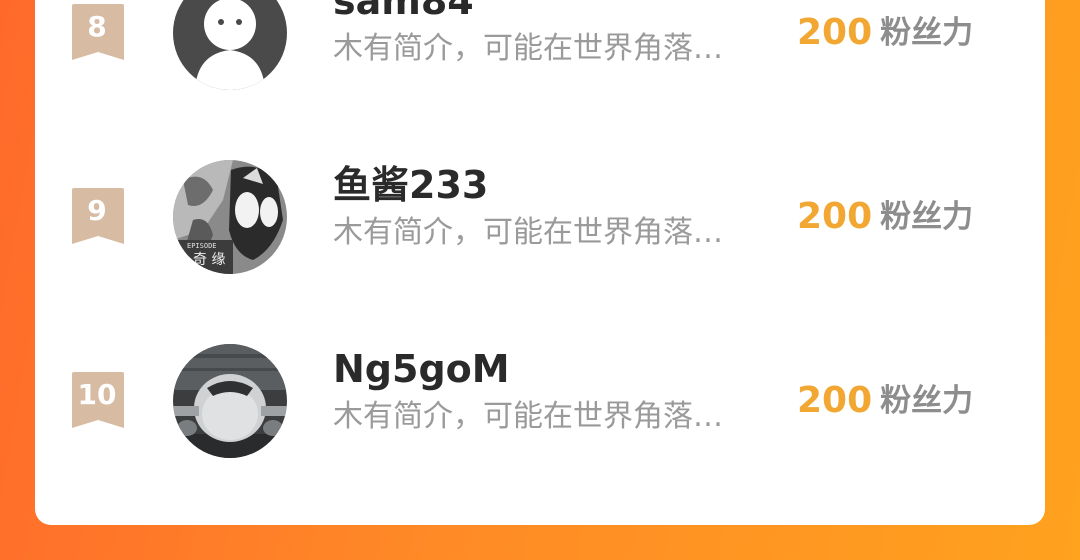 The height and width of the screenshot is (560, 1080). Describe the element at coordinates (97, 210) in the screenshot. I see `rank-number: 9` at that location.